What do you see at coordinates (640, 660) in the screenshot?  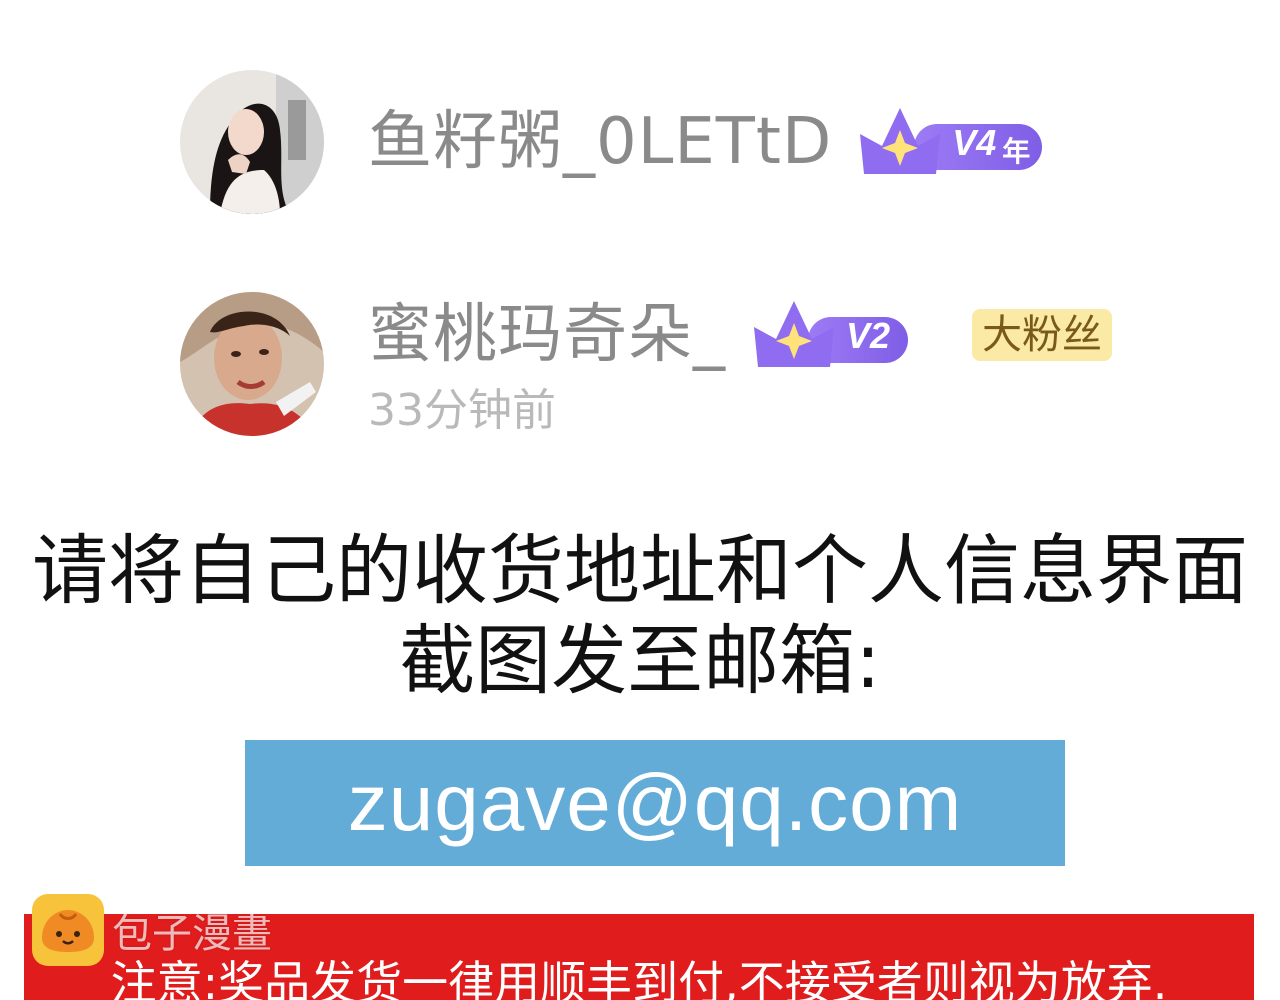 I see `instruction-line-2: 截图发至邮箱:` at bounding box center [640, 660].